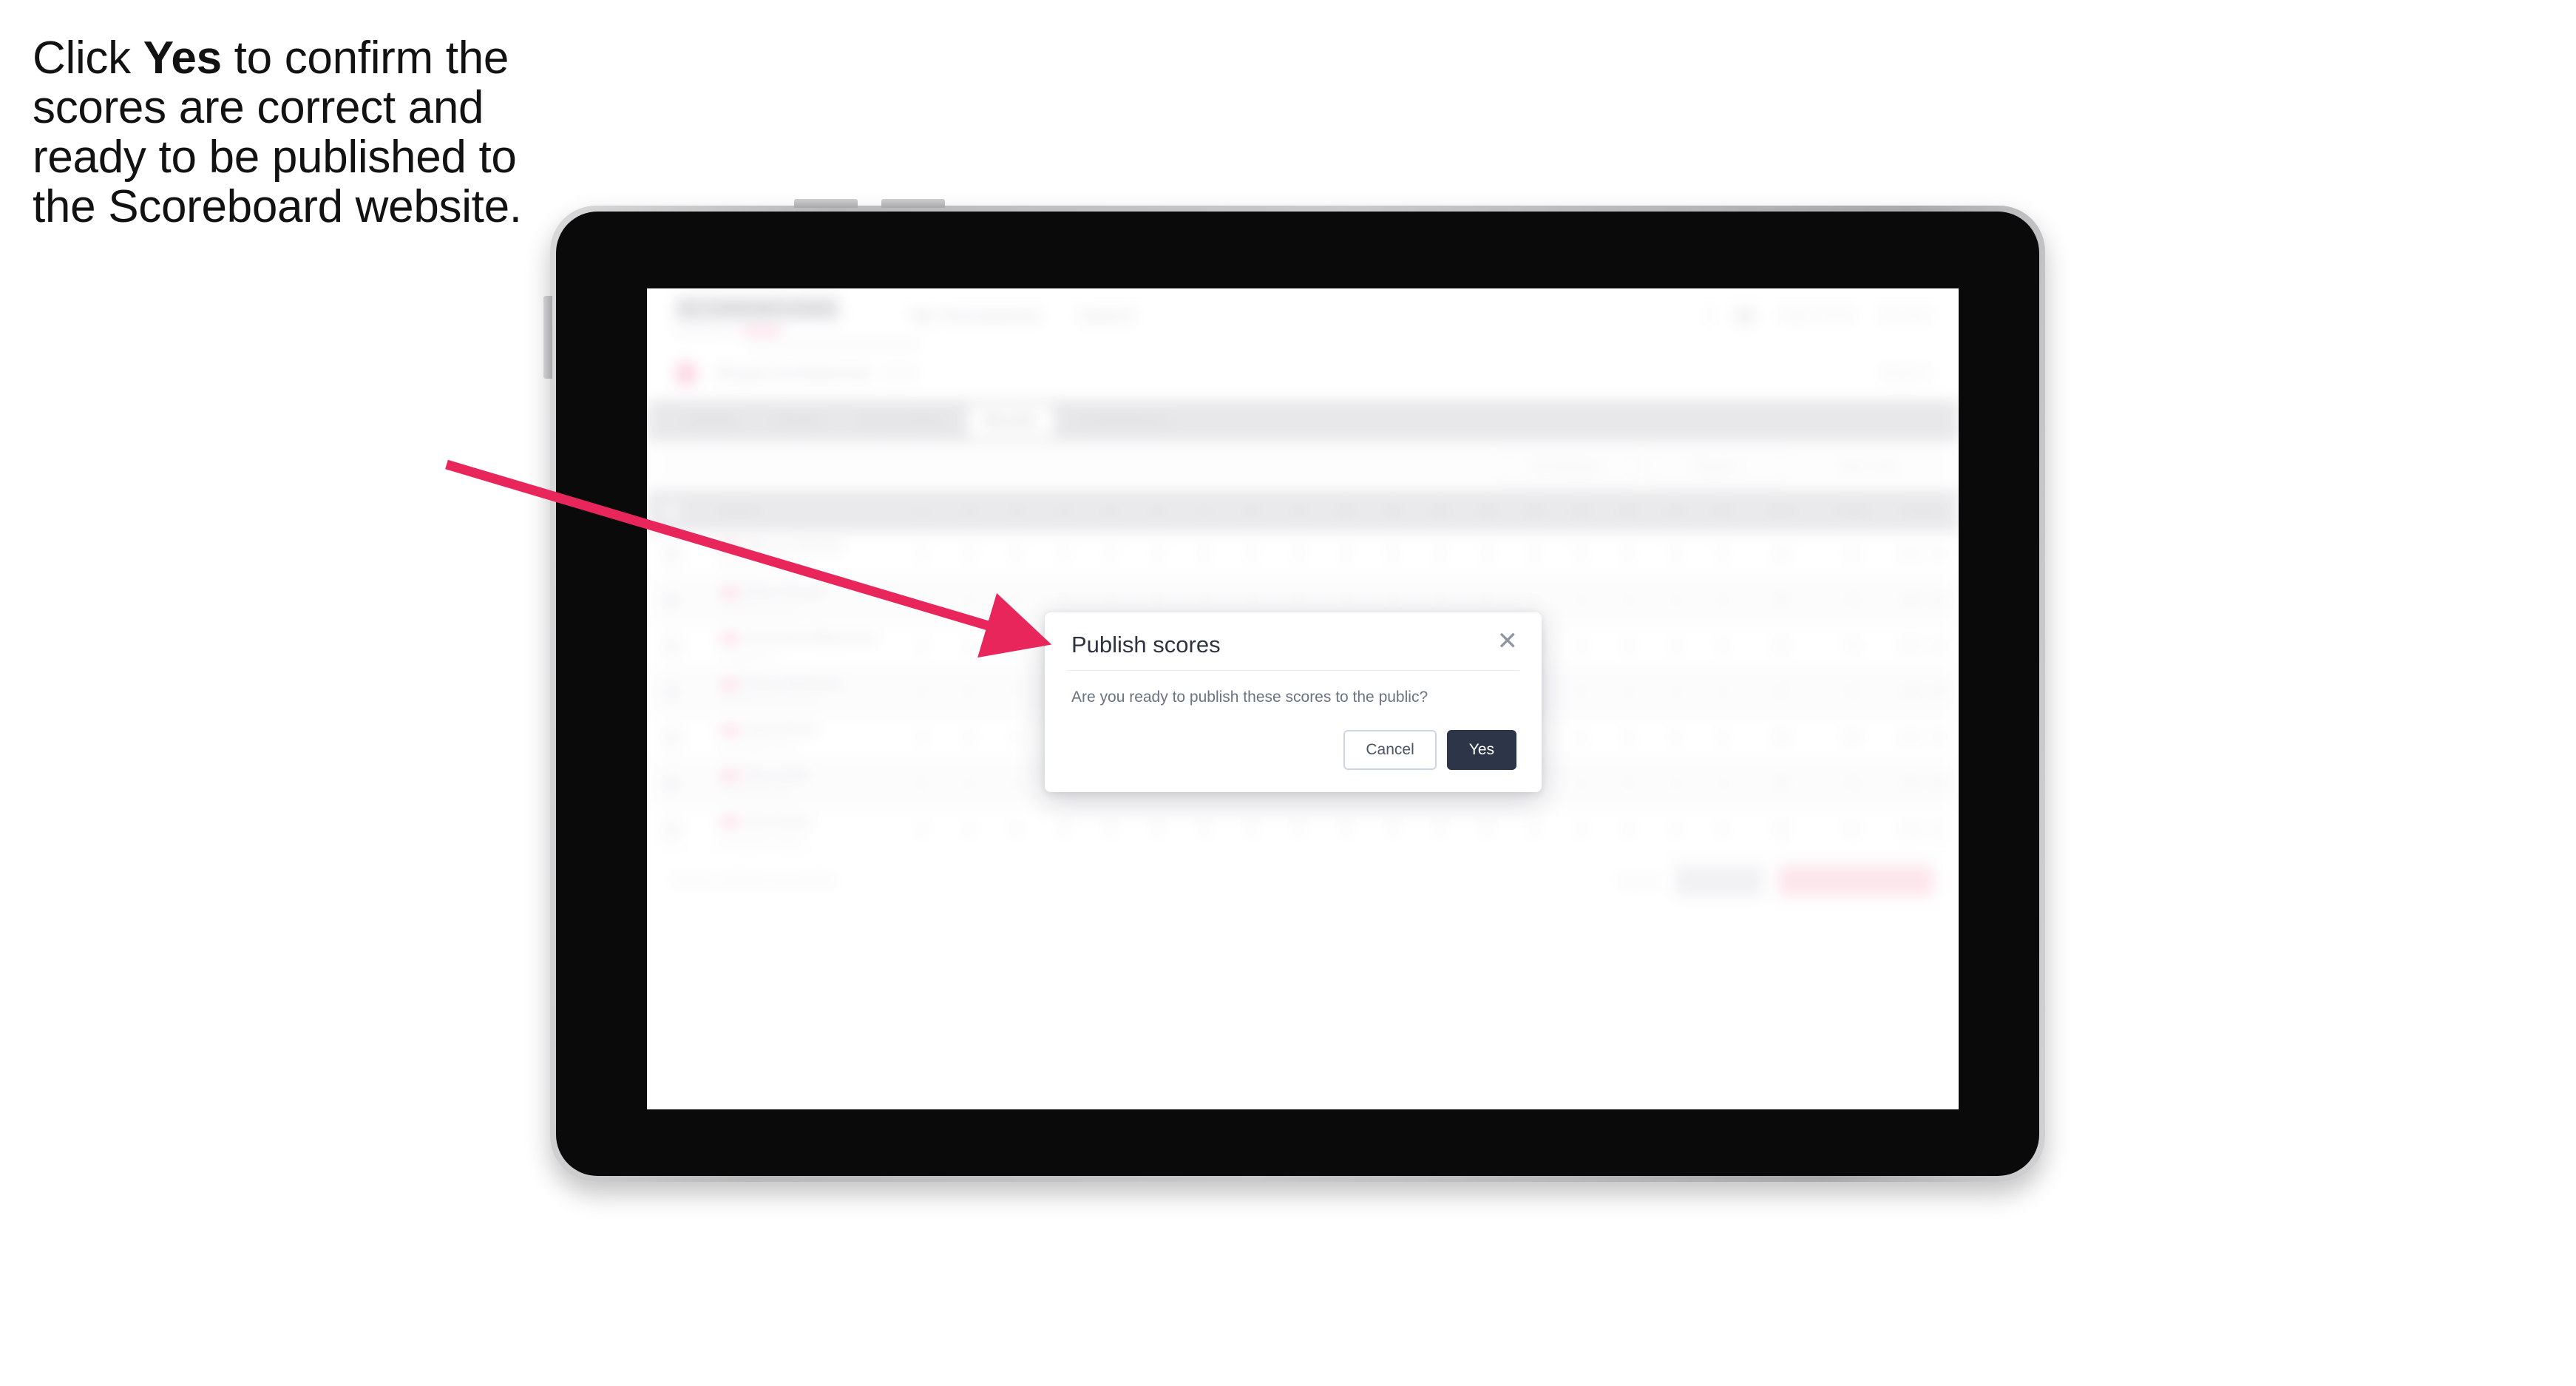 This screenshot has width=2576, height=1386. Describe the element at coordinates (913, 203) in the screenshot. I see `volume-down-button` at that location.